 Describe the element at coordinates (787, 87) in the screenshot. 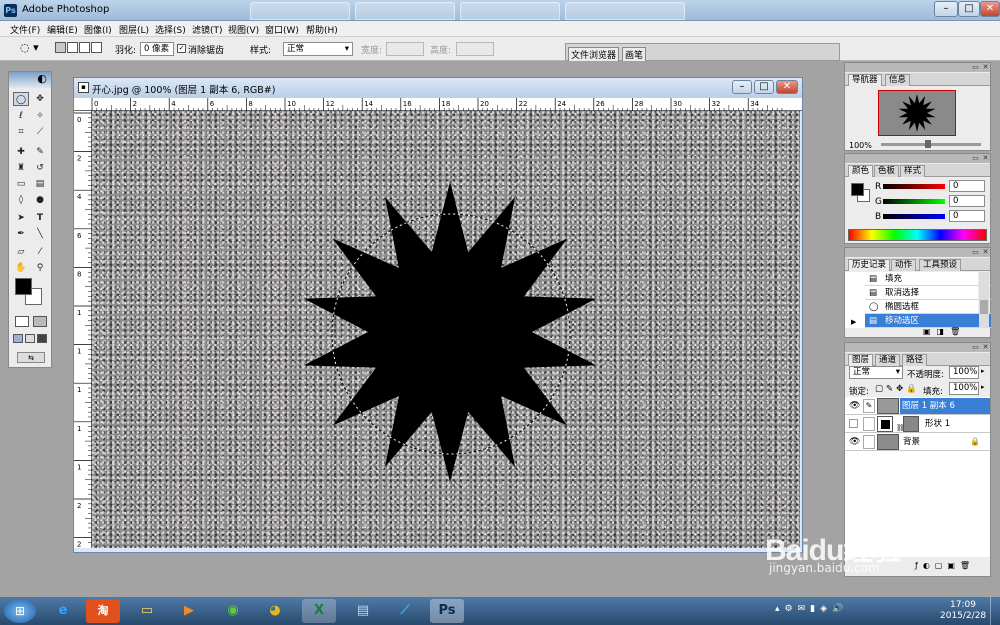

I see `doc-close-button: ✕` at that location.